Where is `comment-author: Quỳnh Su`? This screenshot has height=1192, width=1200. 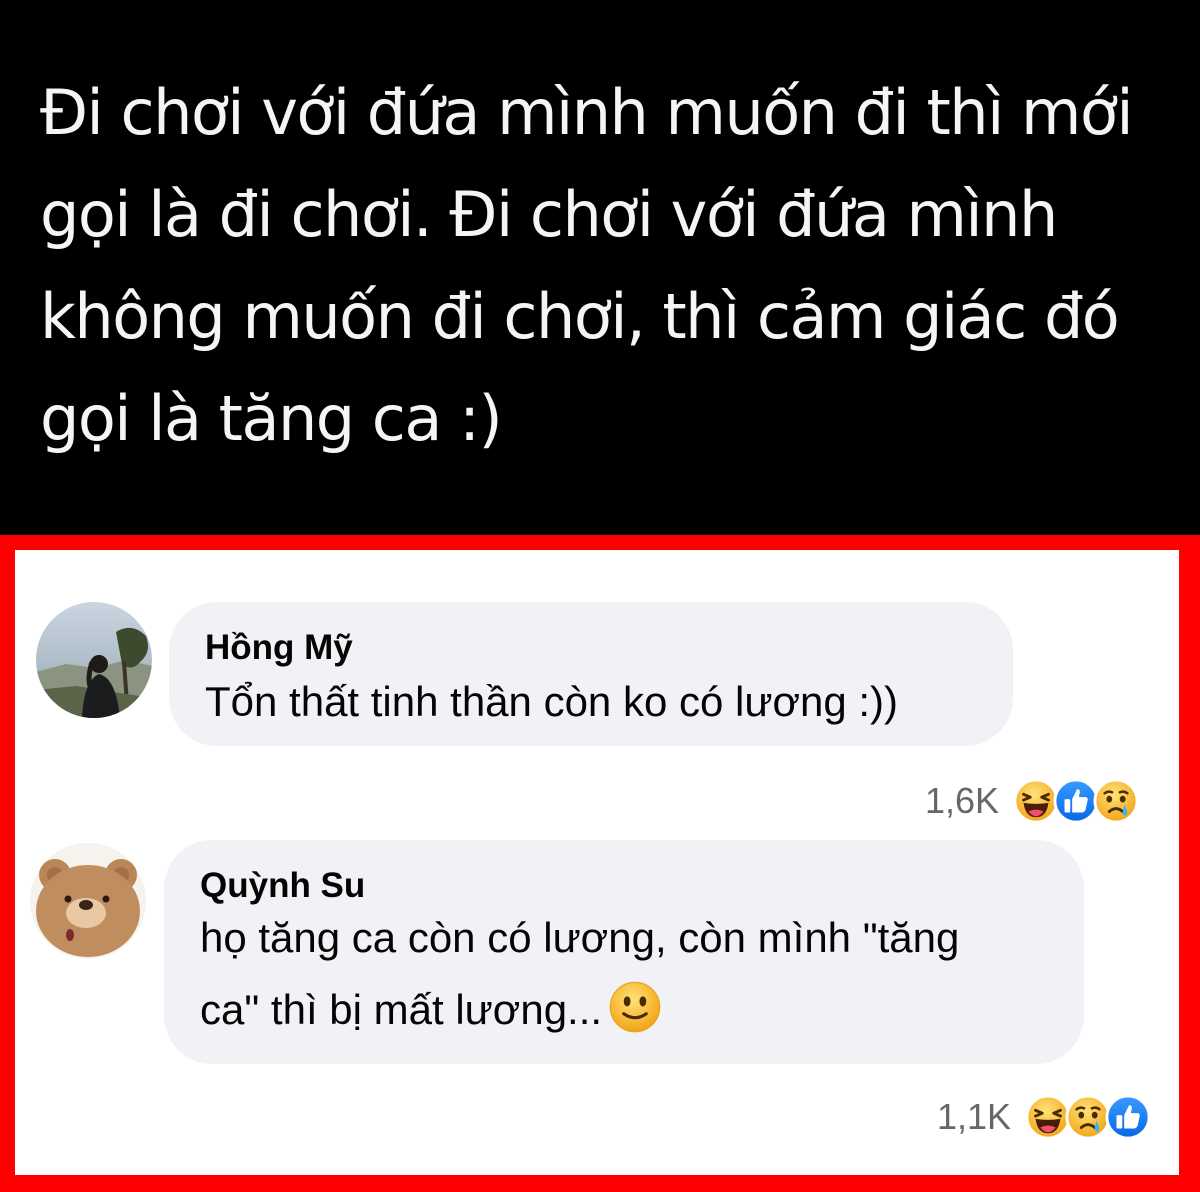
comment-author: Quỳnh Su is located at coordinates (282, 886).